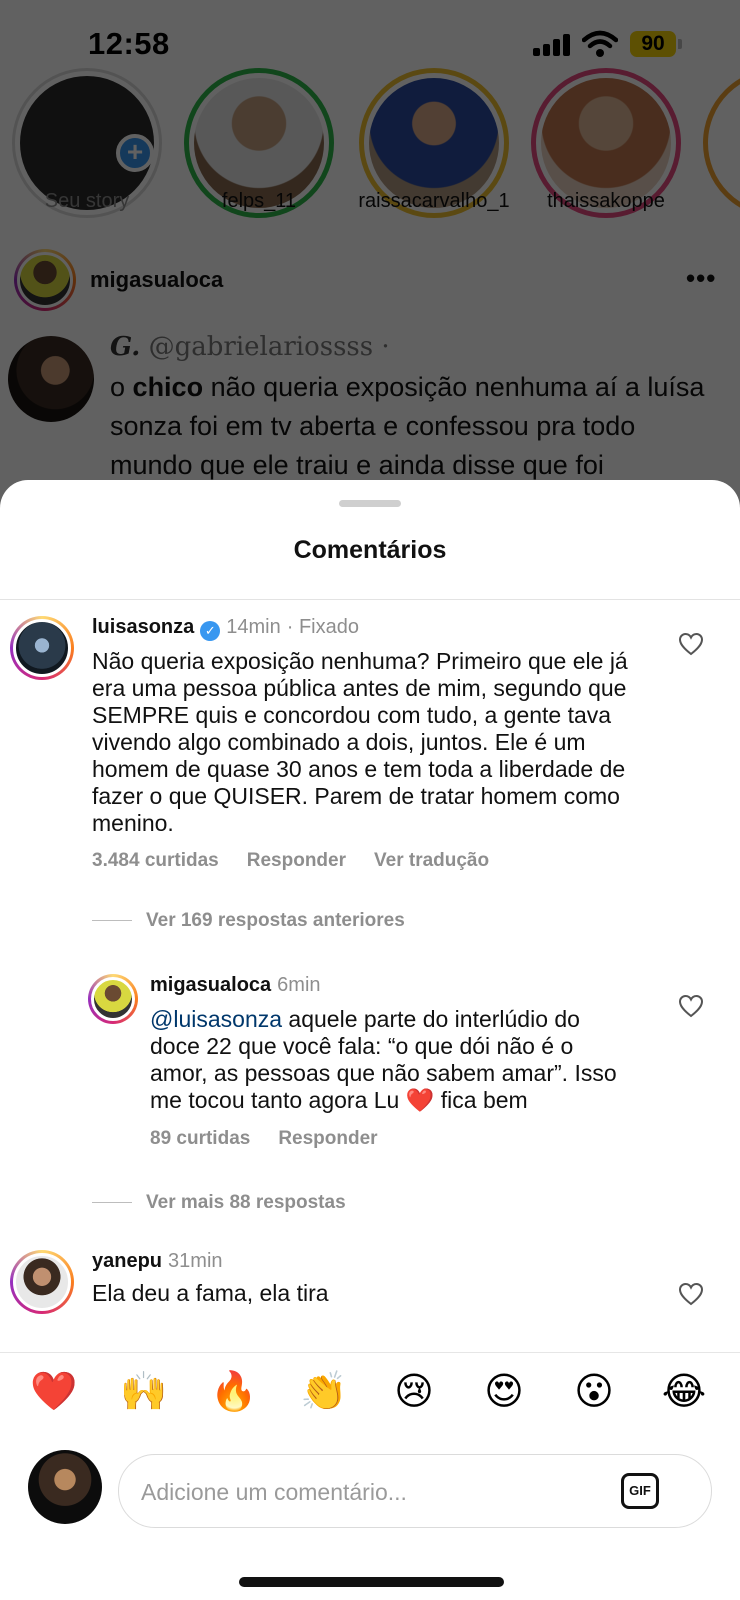 The width and height of the screenshot is (740, 1600). Describe the element at coordinates (299, 985) in the screenshot. I see `comment-time: 6min` at that location.